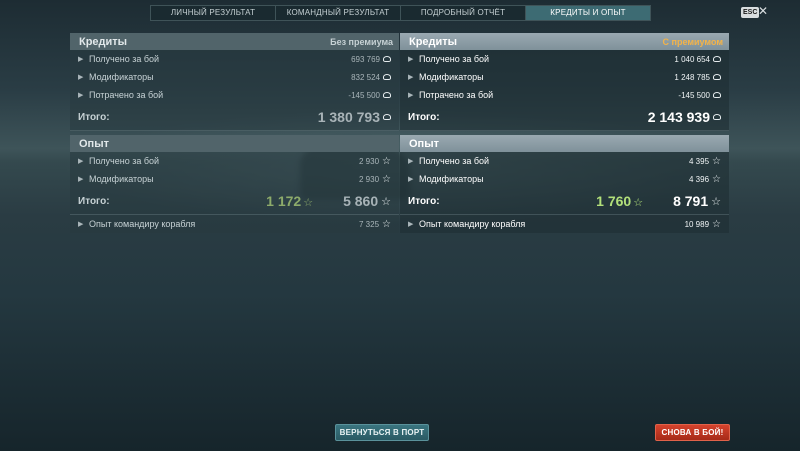 The width and height of the screenshot is (800, 451). What do you see at coordinates (564, 77) in the screenshot?
I see `credits-row-modifiers: ▶ Модификаторы 1 248 785` at bounding box center [564, 77].